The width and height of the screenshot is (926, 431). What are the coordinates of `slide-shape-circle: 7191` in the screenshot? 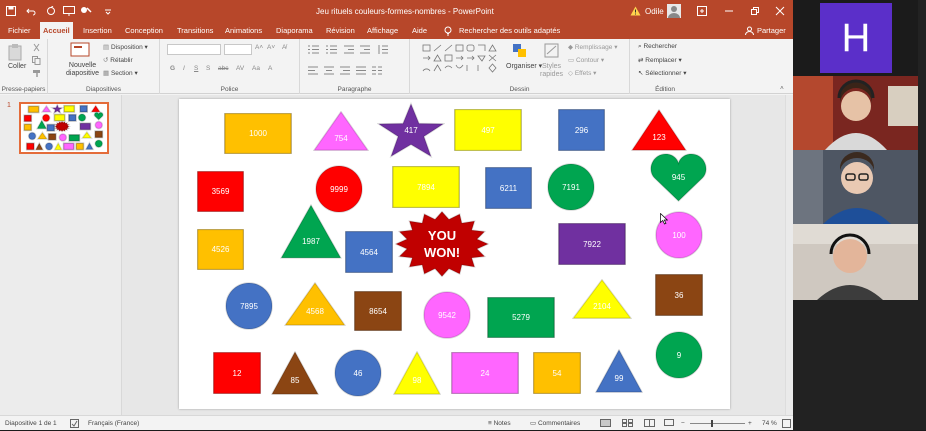 It's located at (571, 187).